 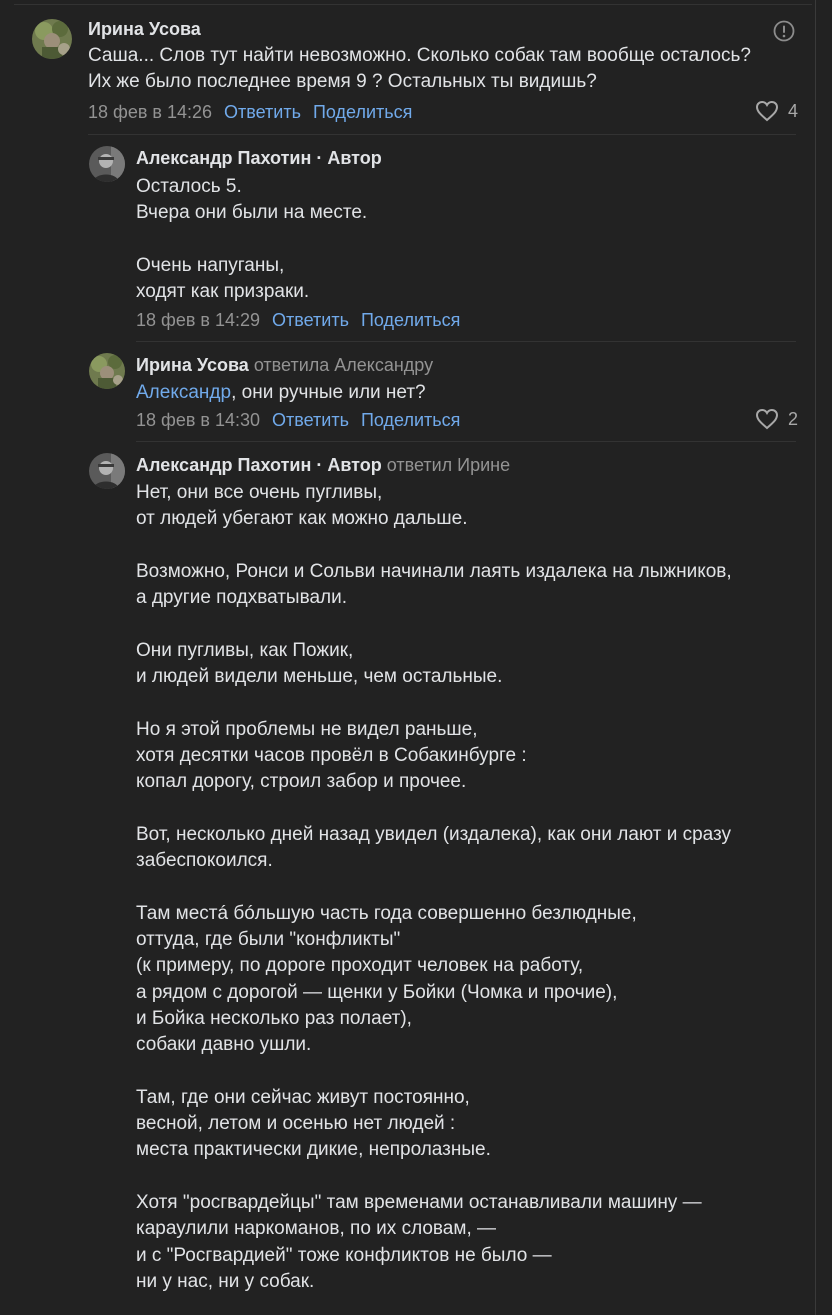 I want to click on like-button: 2, so click(x=776, y=419).